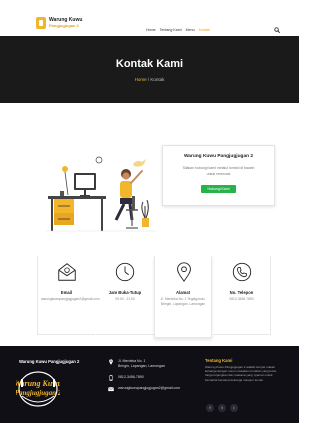 This screenshot has height=423, width=320. What do you see at coordinates (125, 272) in the screenshot?
I see `clock-icon` at bounding box center [125, 272].